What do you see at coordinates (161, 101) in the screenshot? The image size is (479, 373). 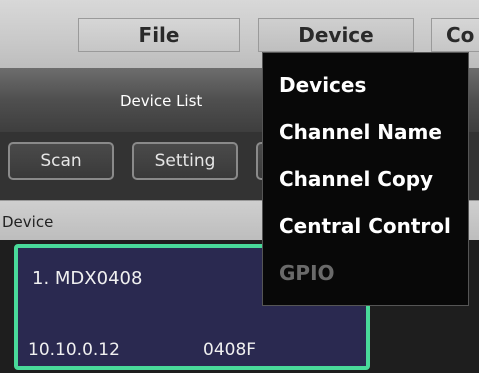 I see `panel-title: Device List` at bounding box center [161, 101].